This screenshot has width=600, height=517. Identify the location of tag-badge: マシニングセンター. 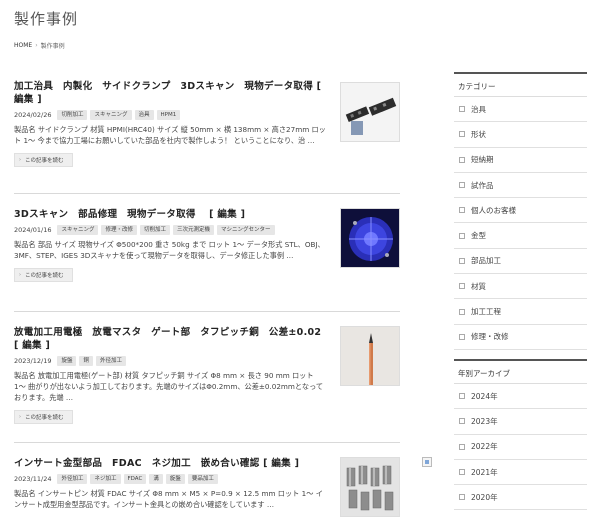
(246, 230).